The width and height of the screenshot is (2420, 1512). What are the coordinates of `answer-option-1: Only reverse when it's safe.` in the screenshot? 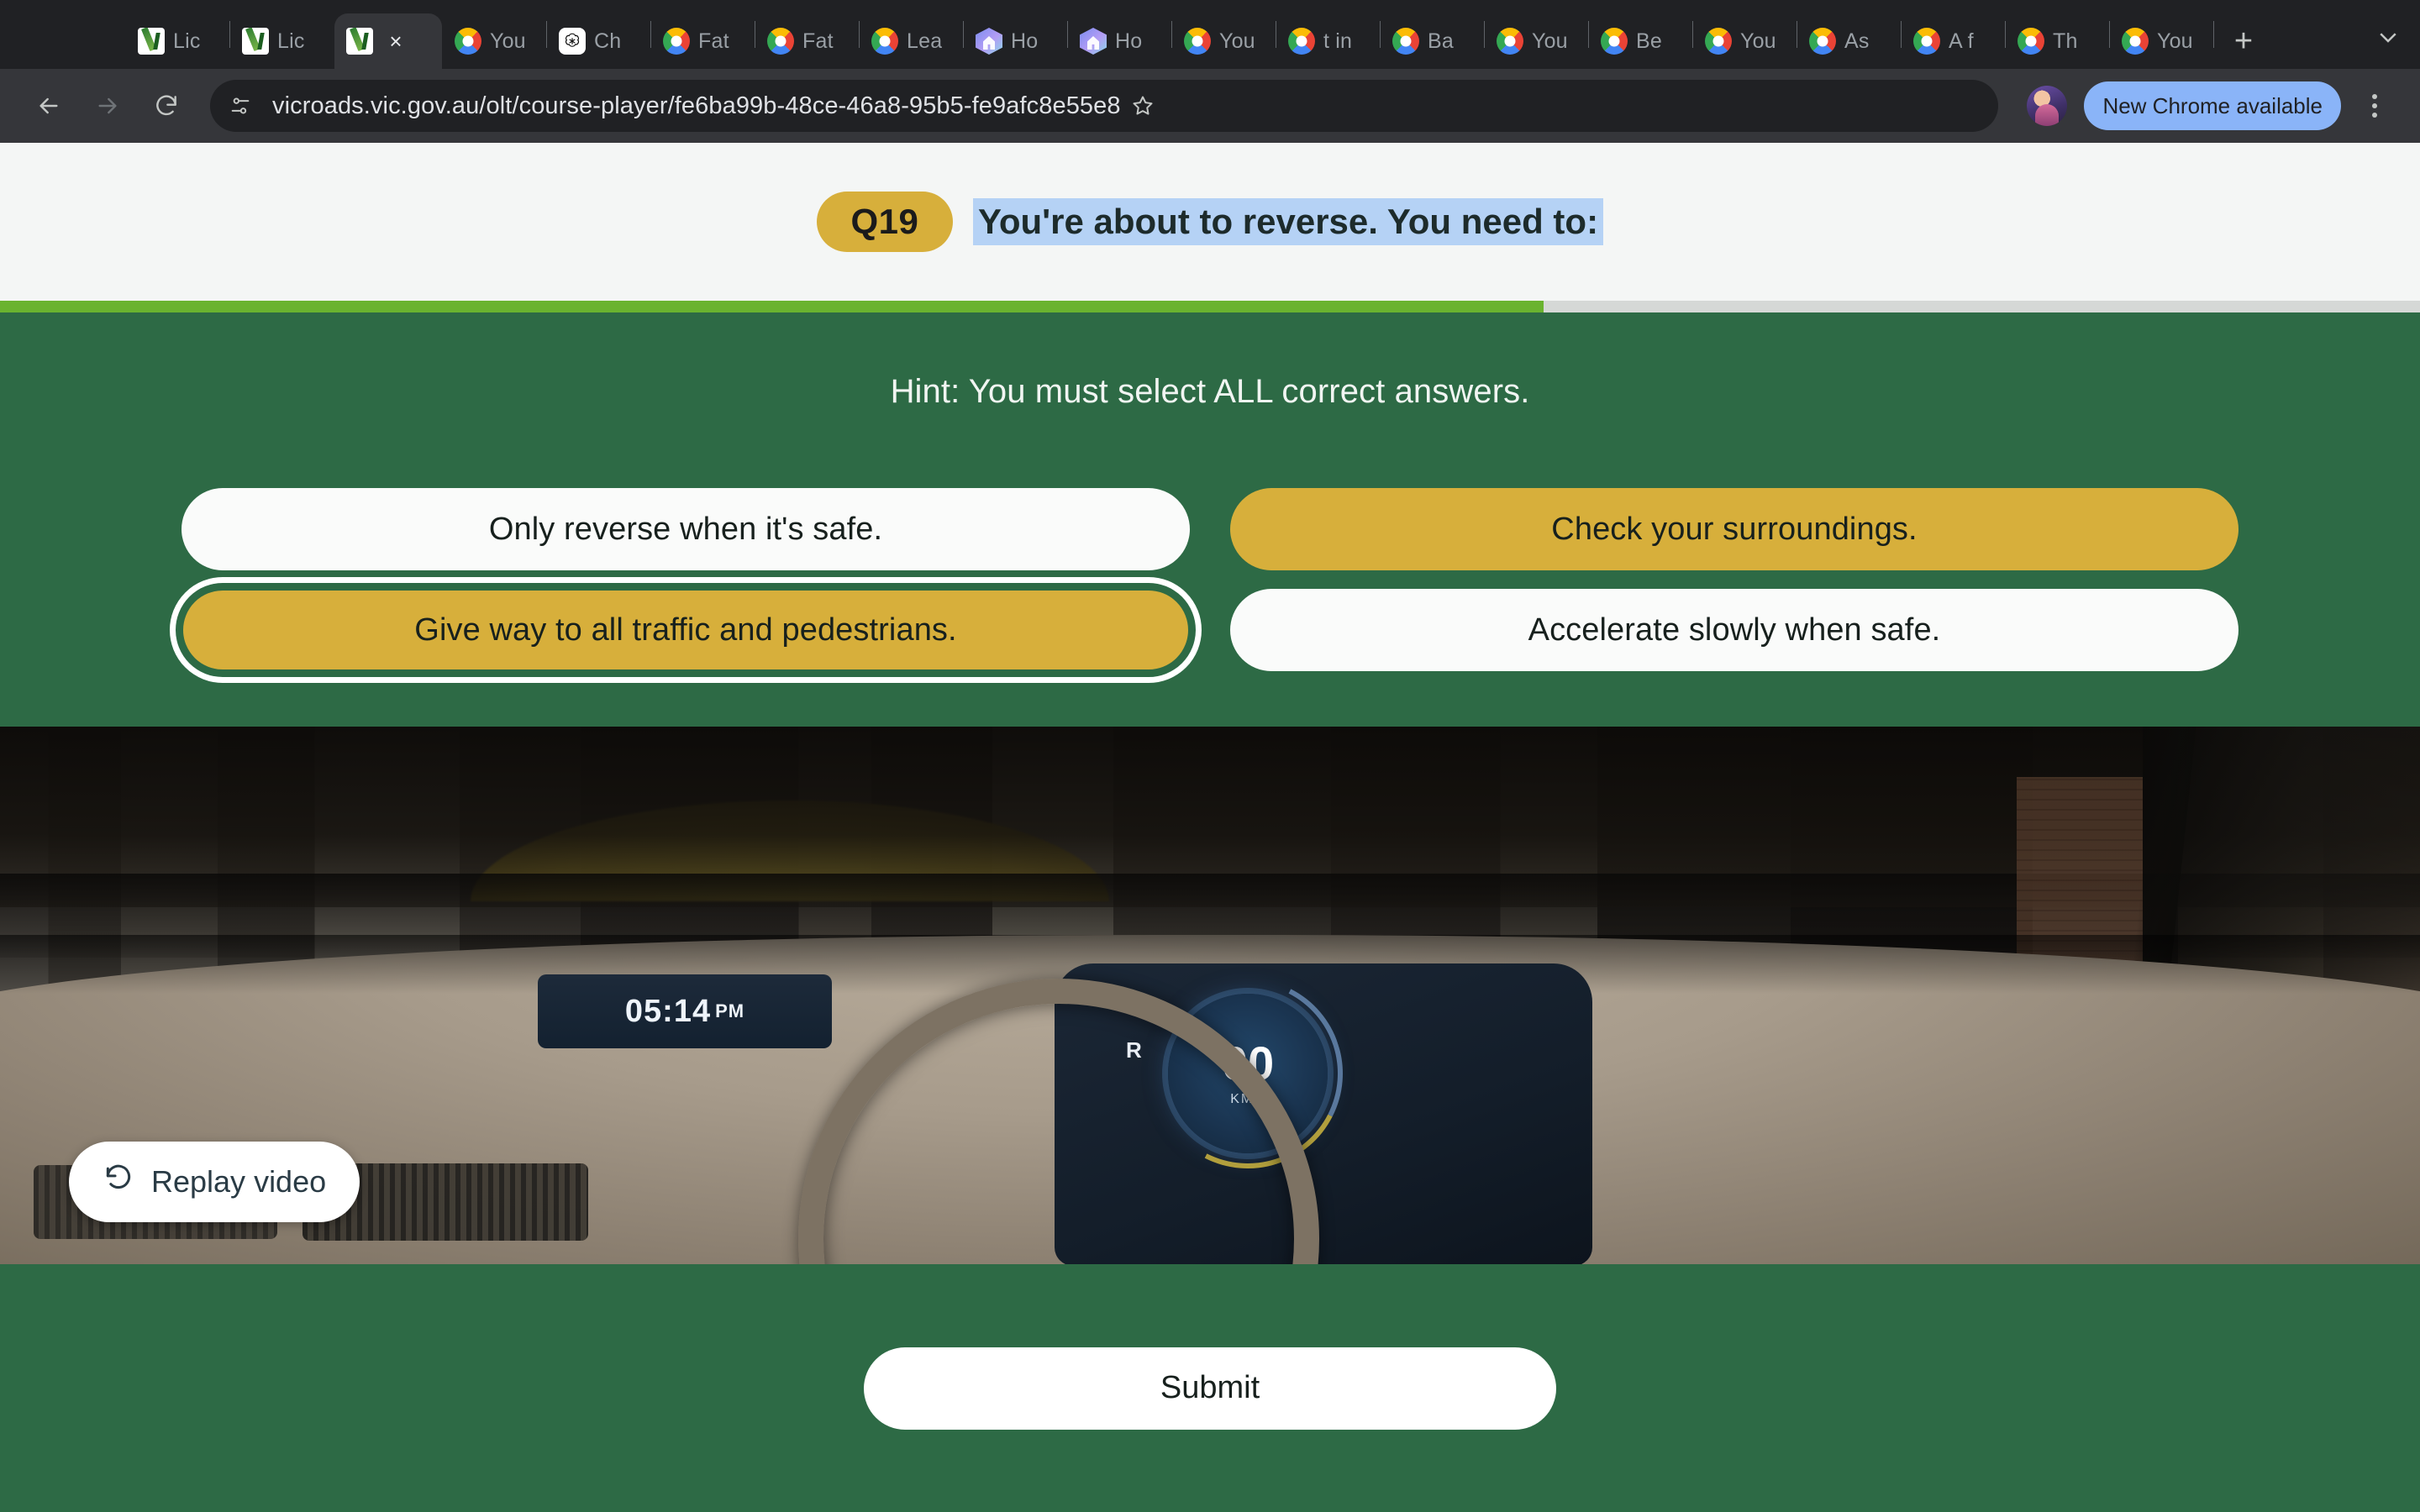 It's located at (686, 529).